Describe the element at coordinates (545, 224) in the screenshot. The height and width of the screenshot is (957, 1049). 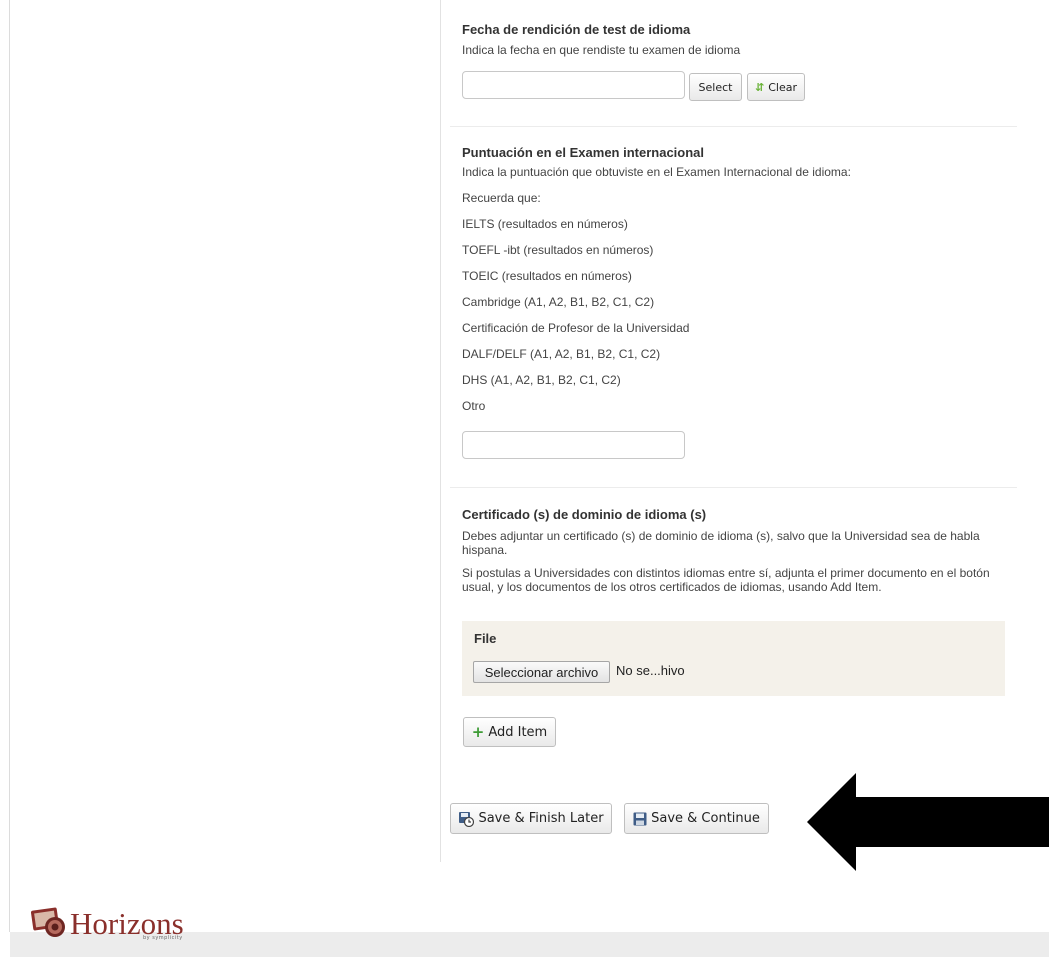
I see `score-instruction-line: IELTS (resultados en números)` at that location.